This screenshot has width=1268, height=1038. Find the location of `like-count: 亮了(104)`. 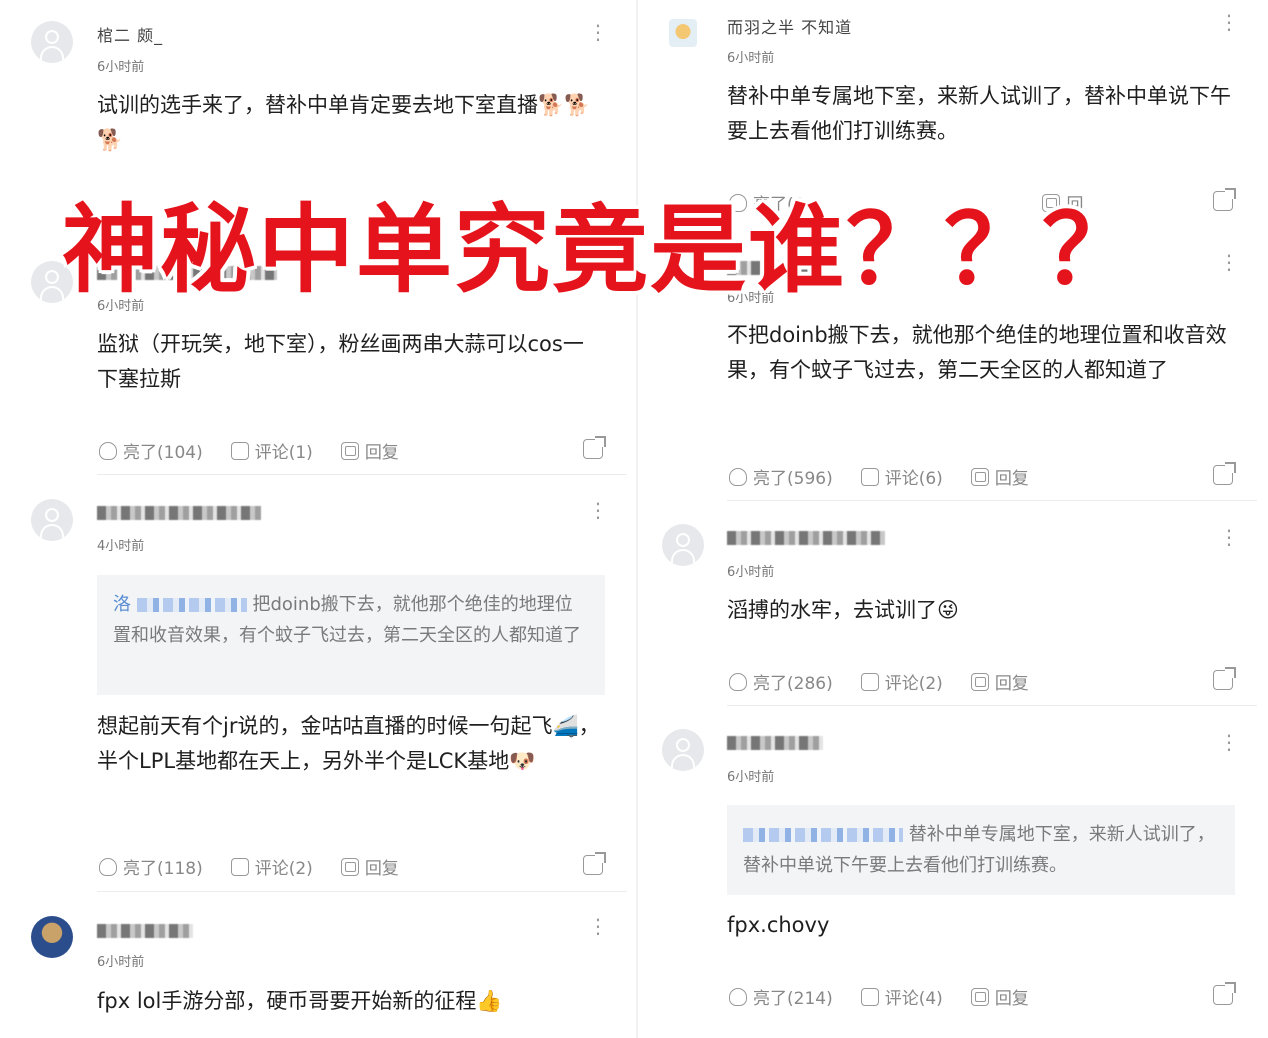

like-count: 亮了(104) is located at coordinates (163, 453).